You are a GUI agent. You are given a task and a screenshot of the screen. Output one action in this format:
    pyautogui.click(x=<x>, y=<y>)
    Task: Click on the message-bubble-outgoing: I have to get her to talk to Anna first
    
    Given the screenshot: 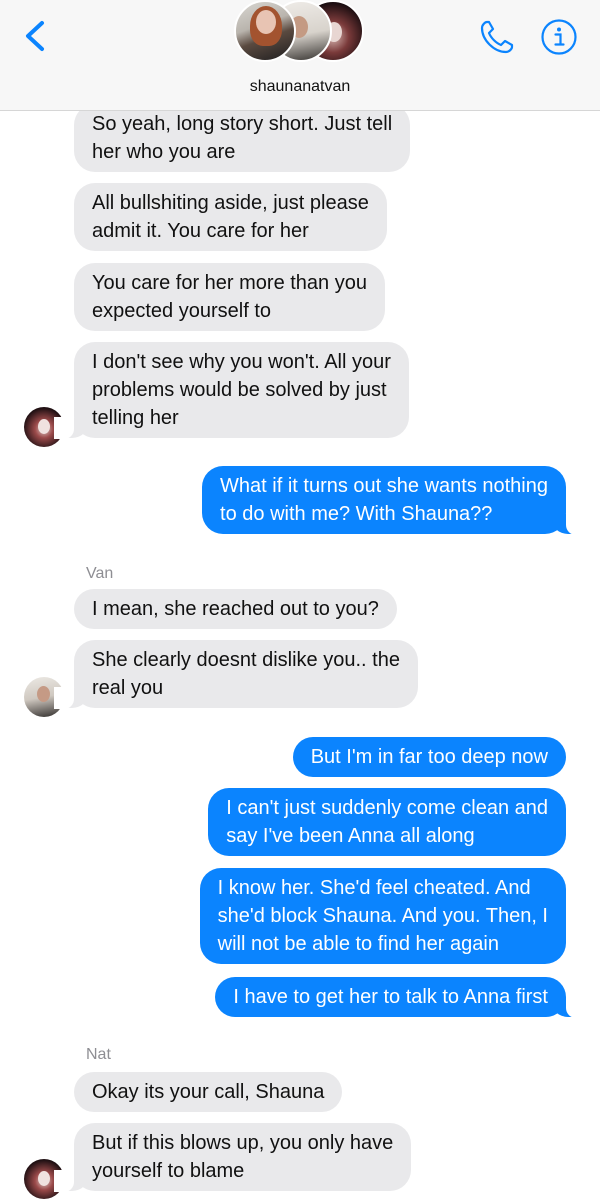 What is the action you would take?
    pyautogui.click(x=400, y=997)
    